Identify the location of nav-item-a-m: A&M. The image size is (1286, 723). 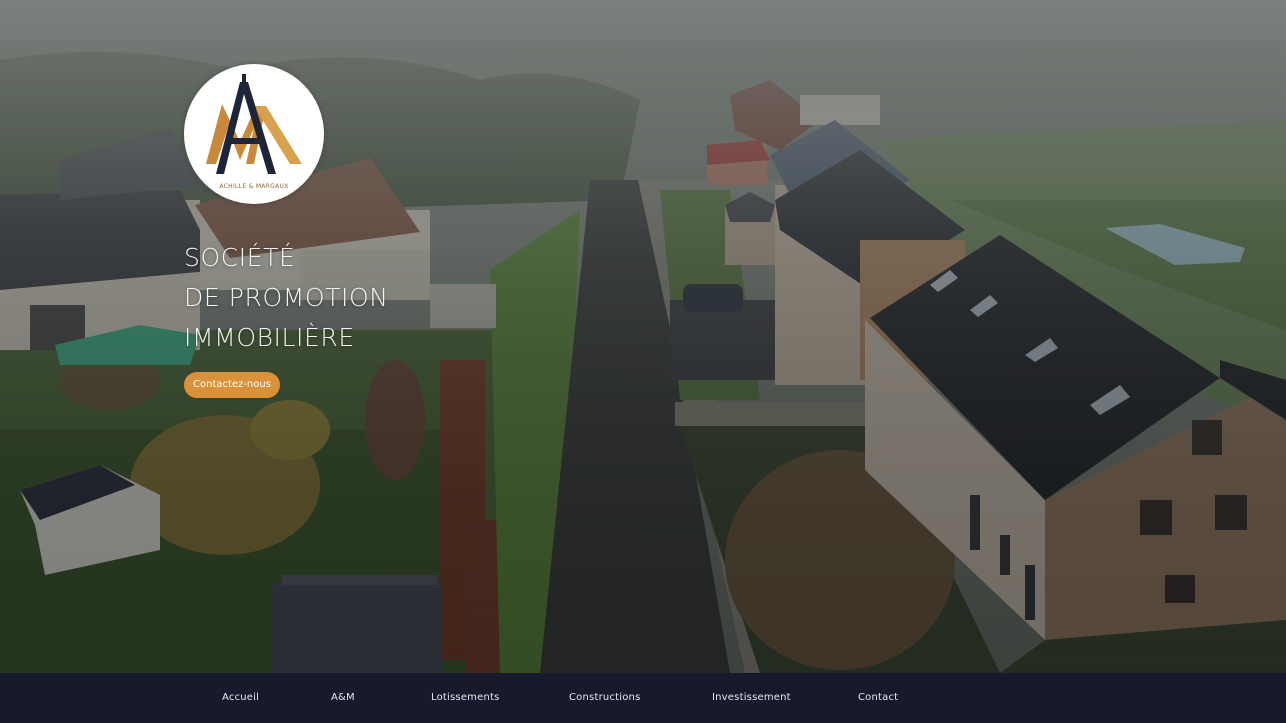
(343, 698).